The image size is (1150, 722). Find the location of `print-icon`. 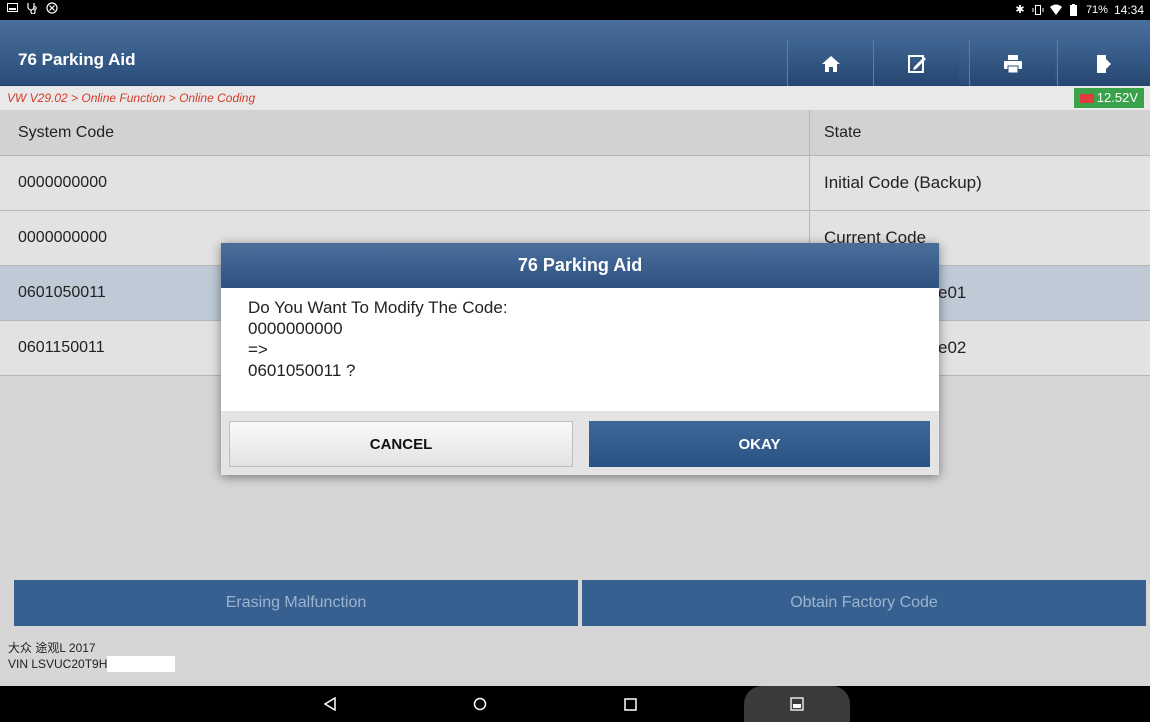

print-icon is located at coordinates (1012, 64).